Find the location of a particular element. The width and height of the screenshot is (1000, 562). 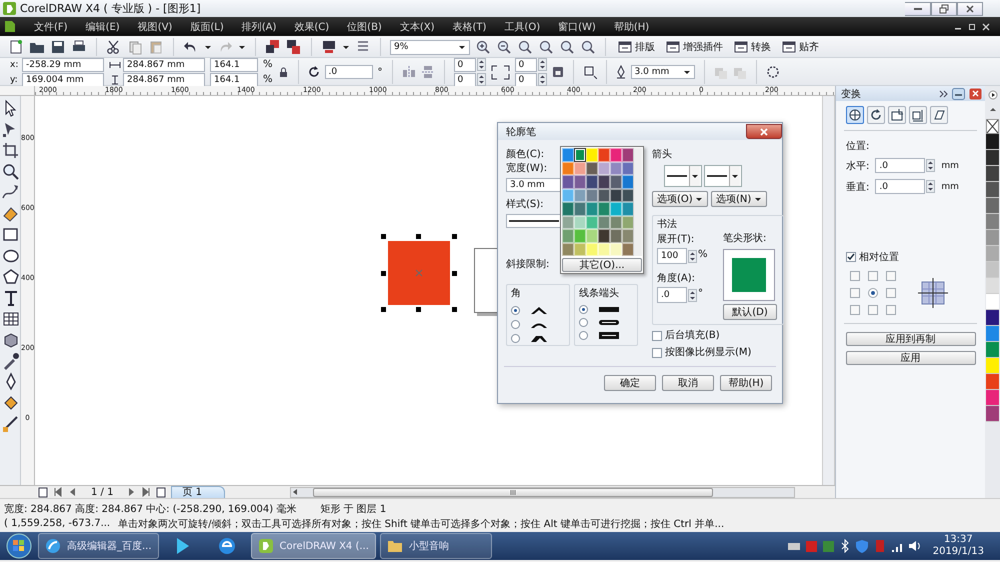

clock-date: 2019/1/13 is located at coordinates (958, 552).